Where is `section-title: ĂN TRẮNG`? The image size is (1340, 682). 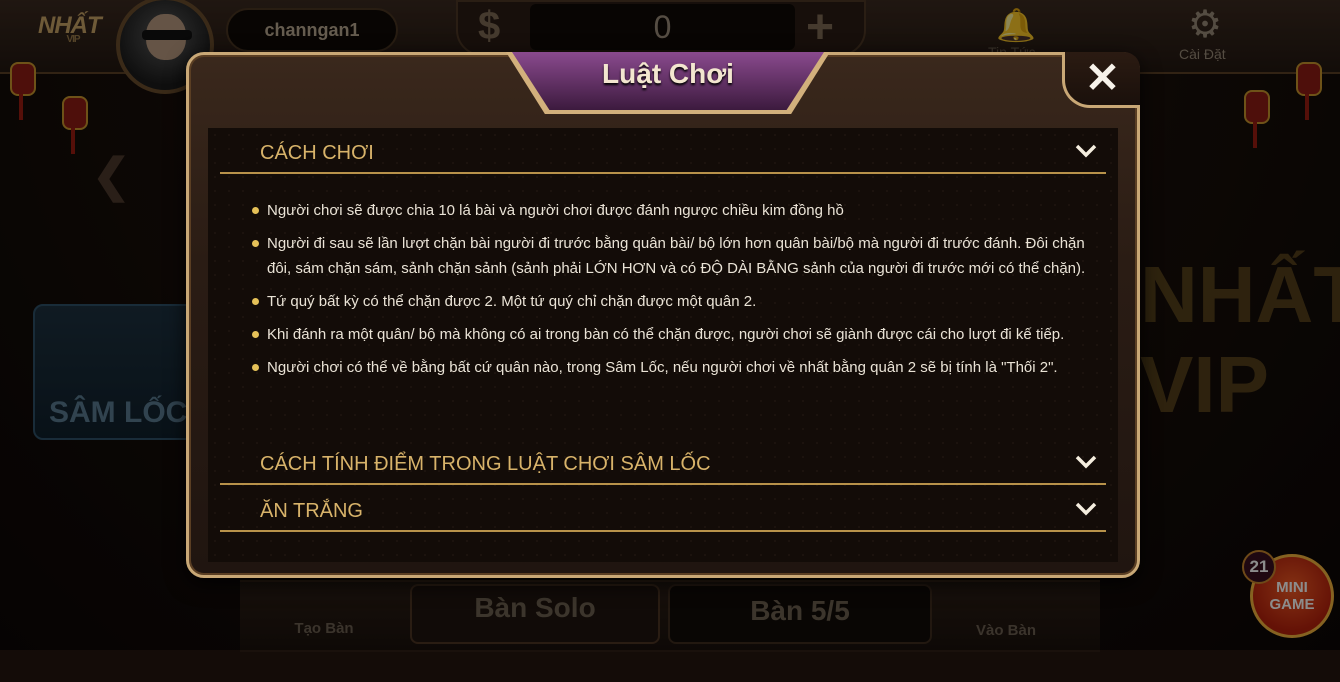
section-title: ĂN TRẮNG is located at coordinates (311, 511).